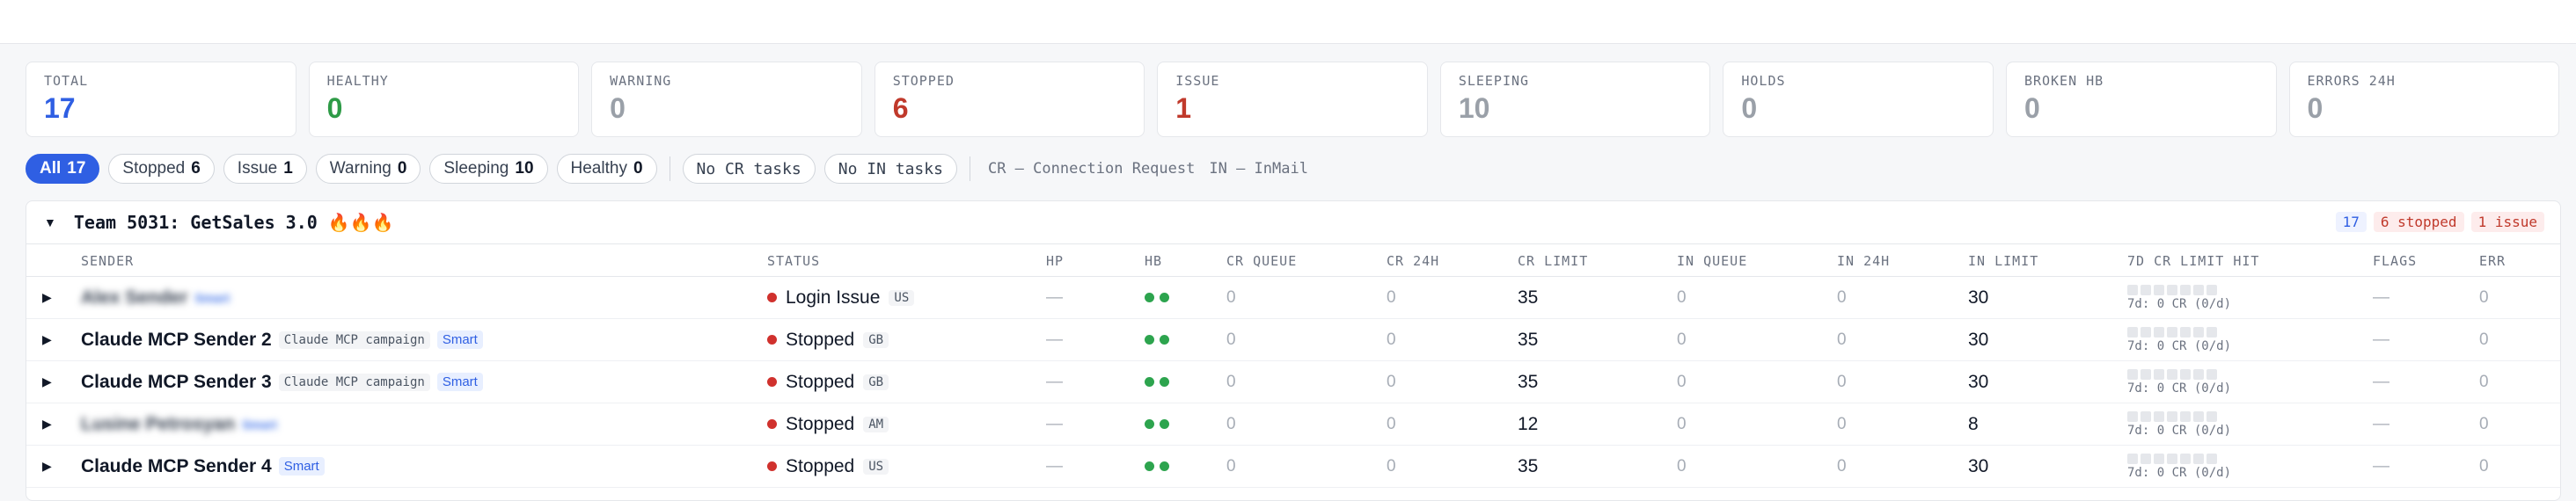 The height and width of the screenshot is (501, 2576). What do you see at coordinates (793, 261) in the screenshot?
I see `col-status: STATUS` at bounding box center [793, 261].